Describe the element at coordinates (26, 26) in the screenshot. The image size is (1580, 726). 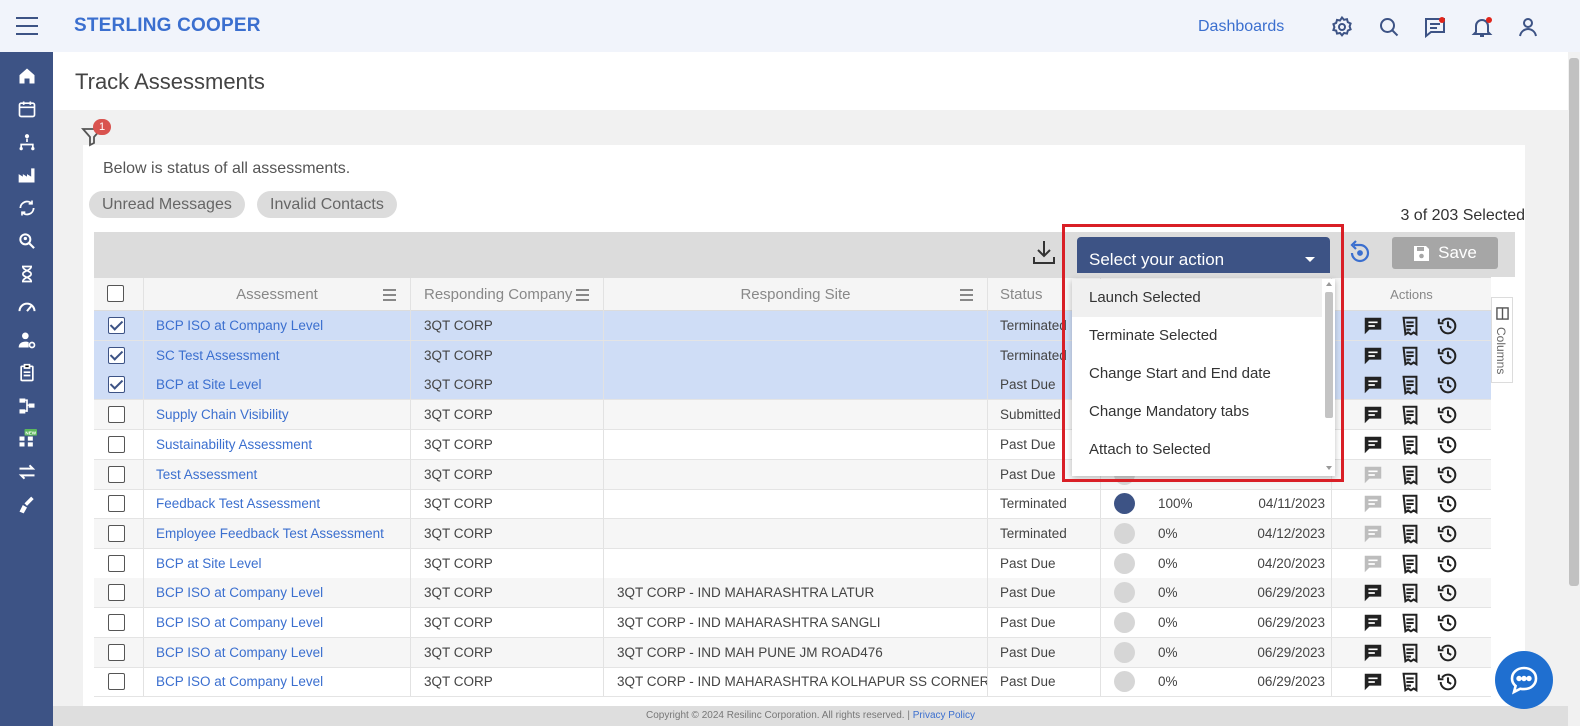
I see `menu-toggle-button` at that location.